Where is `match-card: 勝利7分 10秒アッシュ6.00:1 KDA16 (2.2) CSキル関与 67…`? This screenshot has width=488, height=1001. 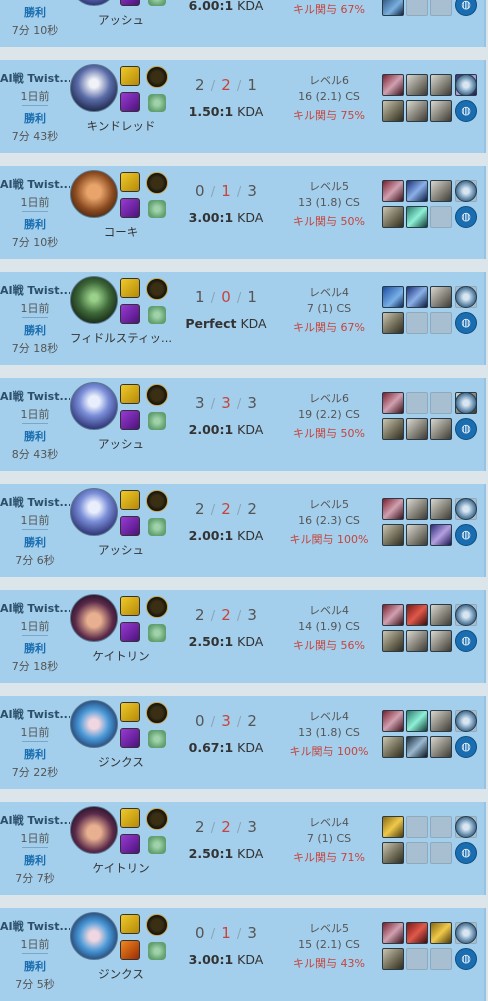
match-card: 勝利7分 10秒アッシュ6.00:1 KDA16 (2.2) CSキル関与 67… is located at coordinates (243, 23).